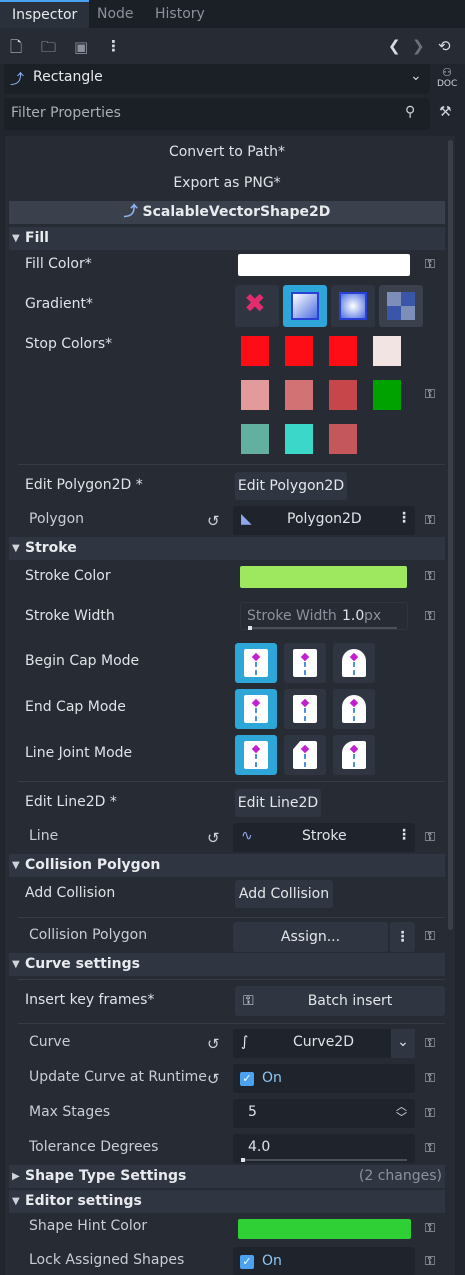 This screenshot has height=1275, width=465. I want to click on add-collision-button: Add Collision, so click(284, 894).